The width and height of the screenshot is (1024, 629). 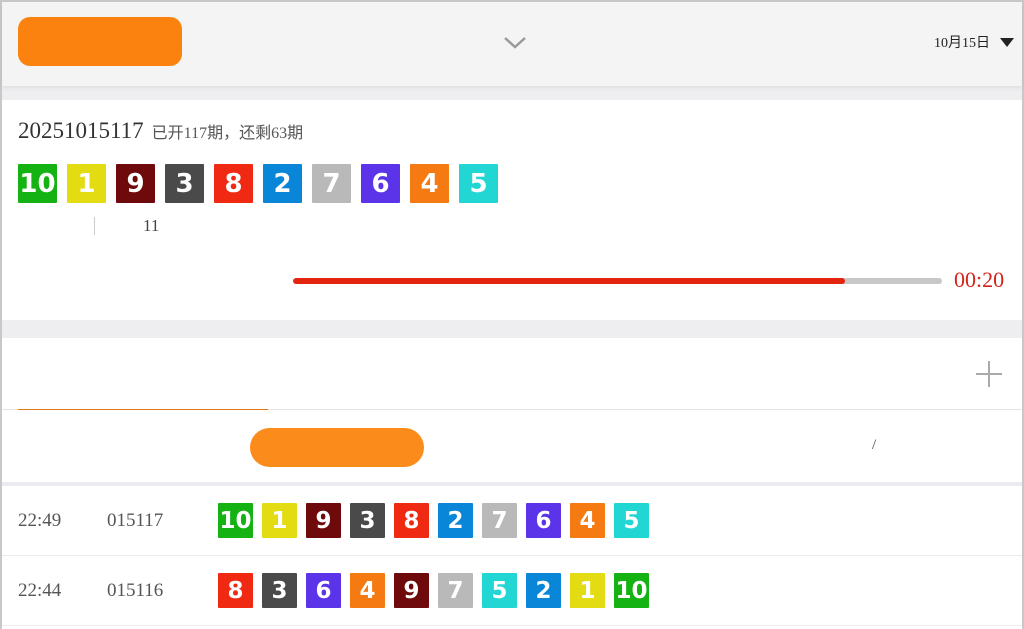 I want to click on table-row: 22:44 015116 8 3 6 4 9 7 5 2 1 10, so click(x=512, y=591).